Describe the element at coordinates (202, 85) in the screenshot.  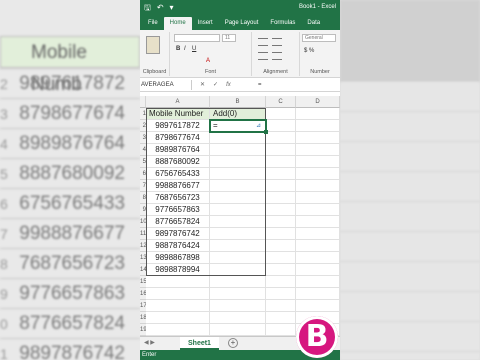
I see `cancel-icon: ✕` at that location.